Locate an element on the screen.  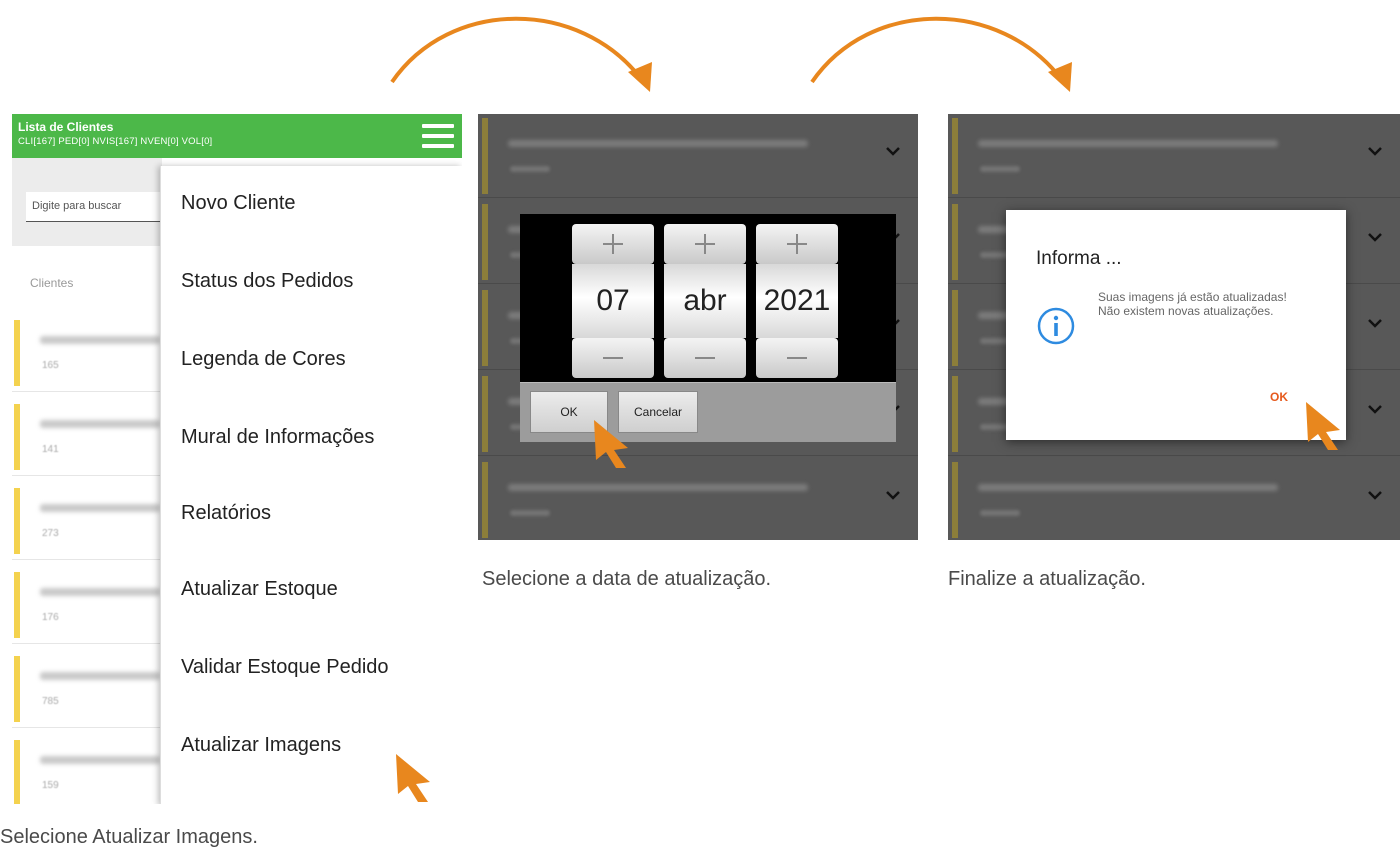
client-count: 273 is located at coordinates (50, 533).